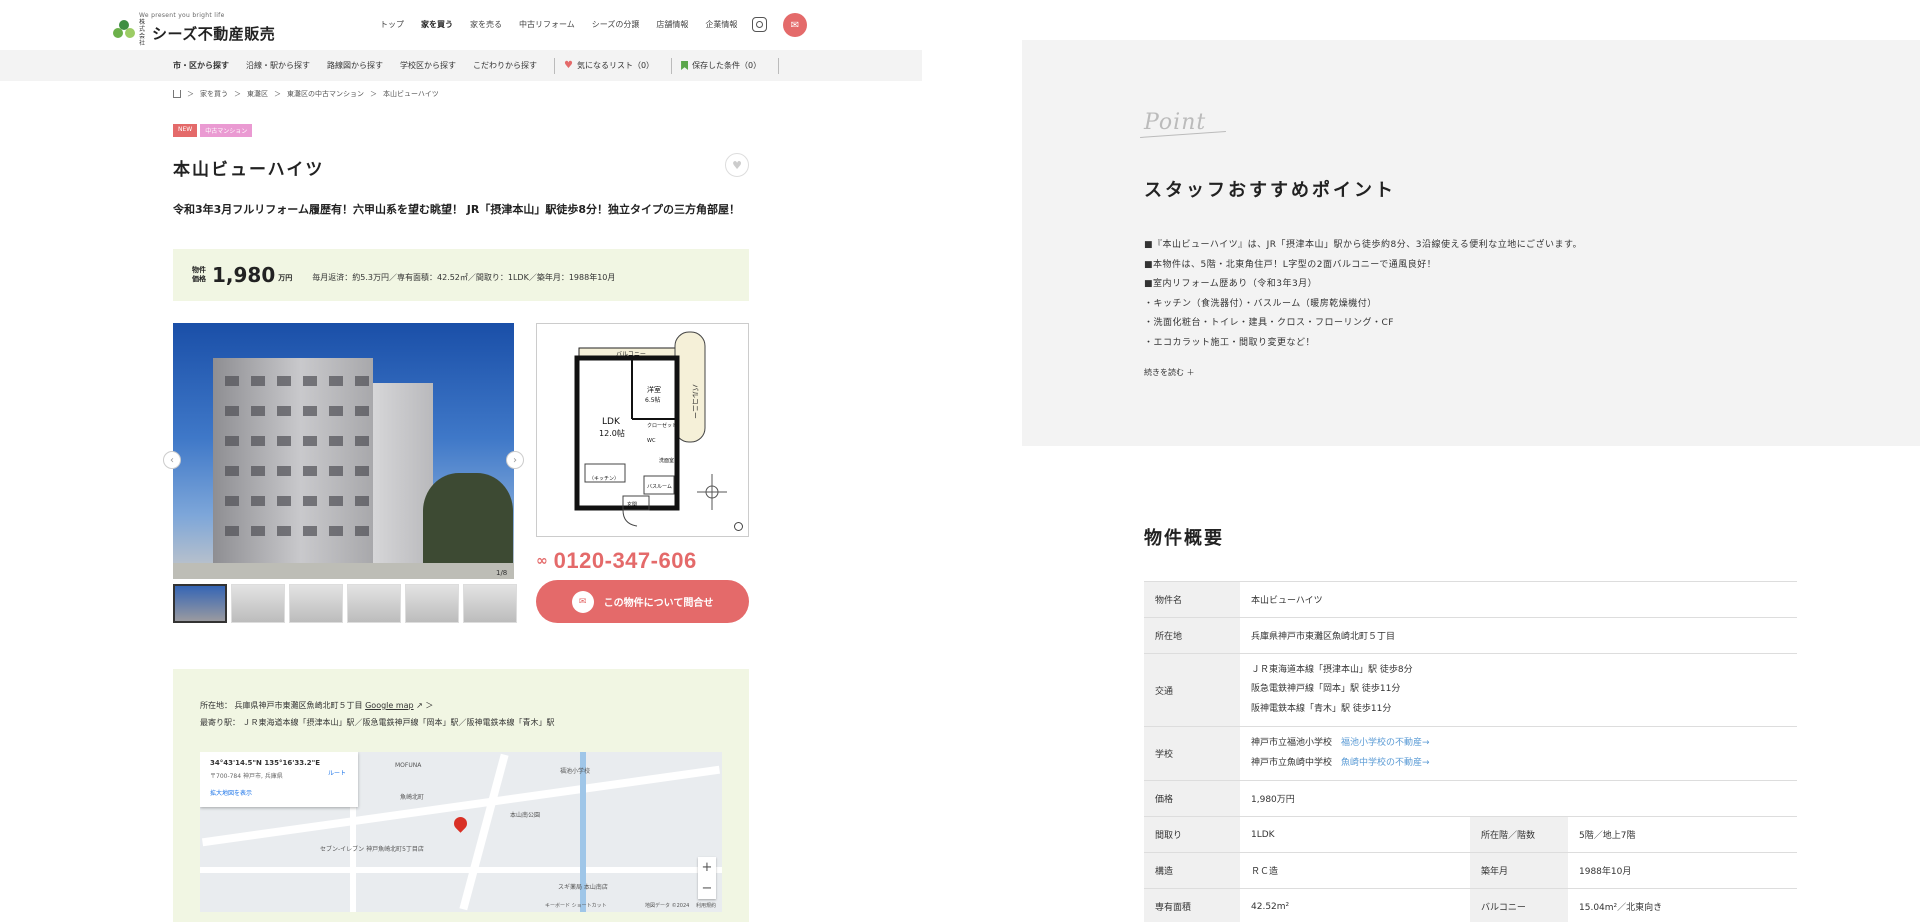  Describe the element at coordinates (408, 765) in the screenshot. I see `map-label: MOFUNA` at that location.